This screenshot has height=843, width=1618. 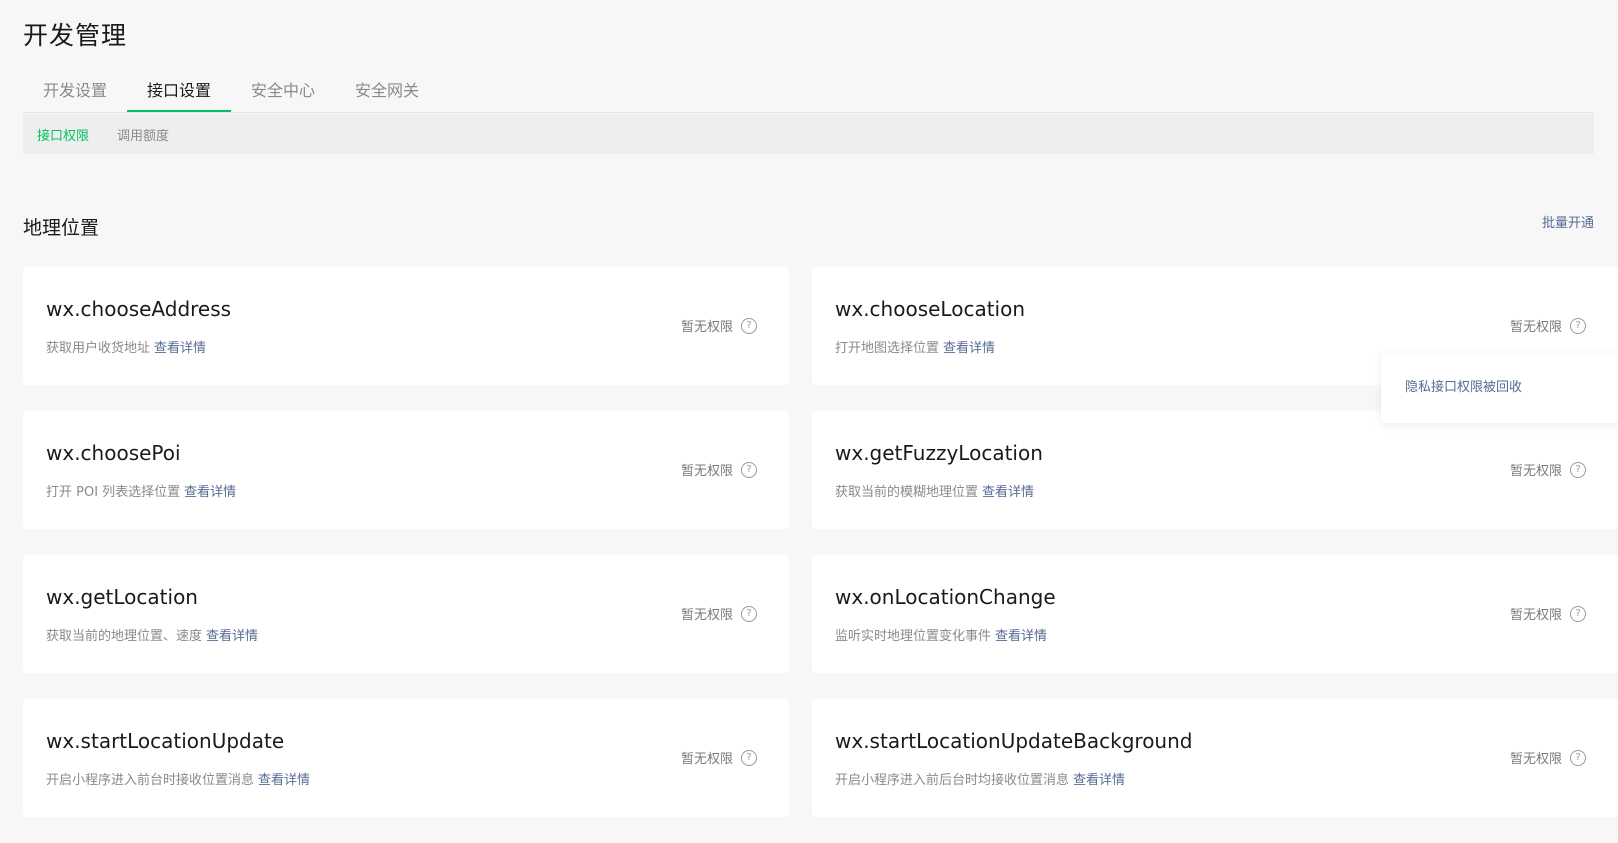 I want to click on subtab-call-quota: 调用额度, so click(x=143, y=134).